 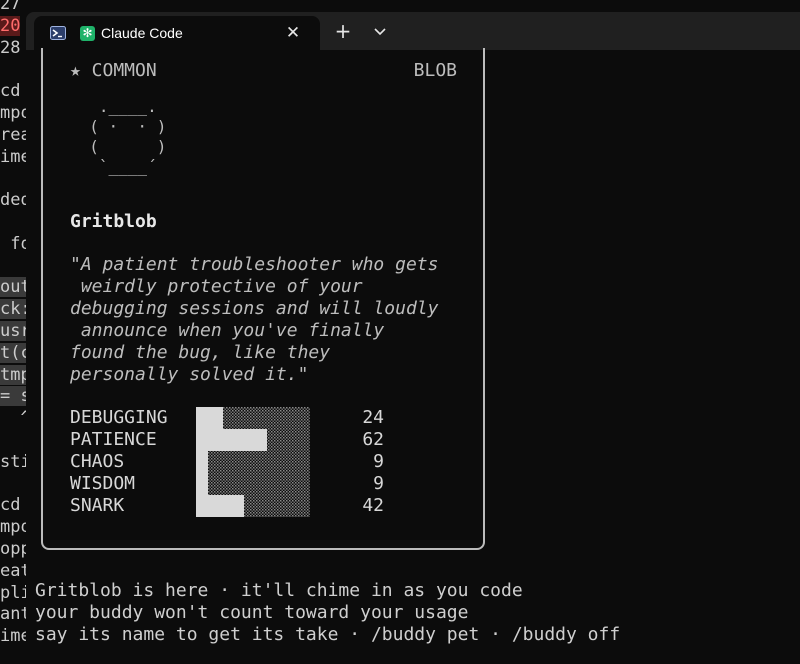 What do you see at coordinates (373, 439) in the screenshot?
I see `stat-value: 62` at bounding box center [373, 439].